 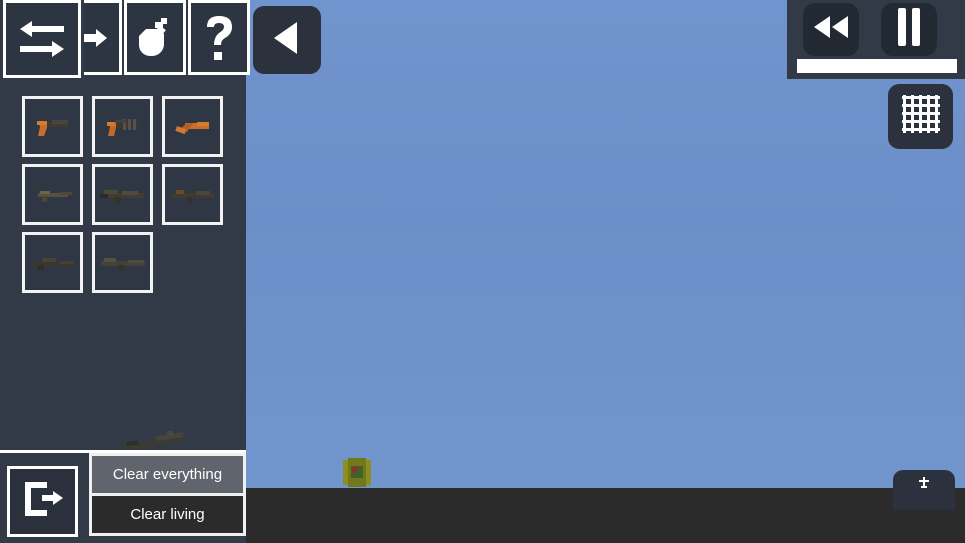 I want to click on timeline-progress, so click(x=877, y=66).